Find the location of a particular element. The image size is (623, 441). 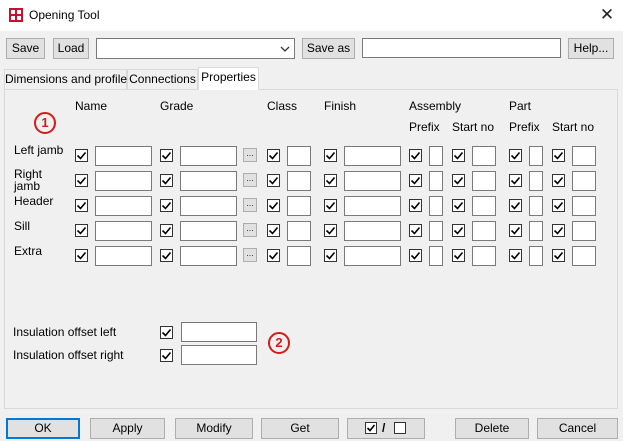

row-0-class-check is located at coordinates (273, 155).